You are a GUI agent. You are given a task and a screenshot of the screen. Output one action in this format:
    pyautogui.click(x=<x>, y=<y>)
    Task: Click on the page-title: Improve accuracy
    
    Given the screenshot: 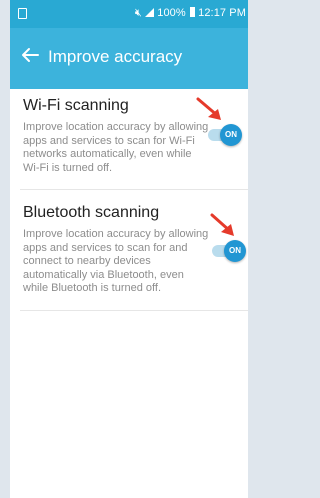 What is the action you would take?
    pyautogui.click(x=115, y=56)
    